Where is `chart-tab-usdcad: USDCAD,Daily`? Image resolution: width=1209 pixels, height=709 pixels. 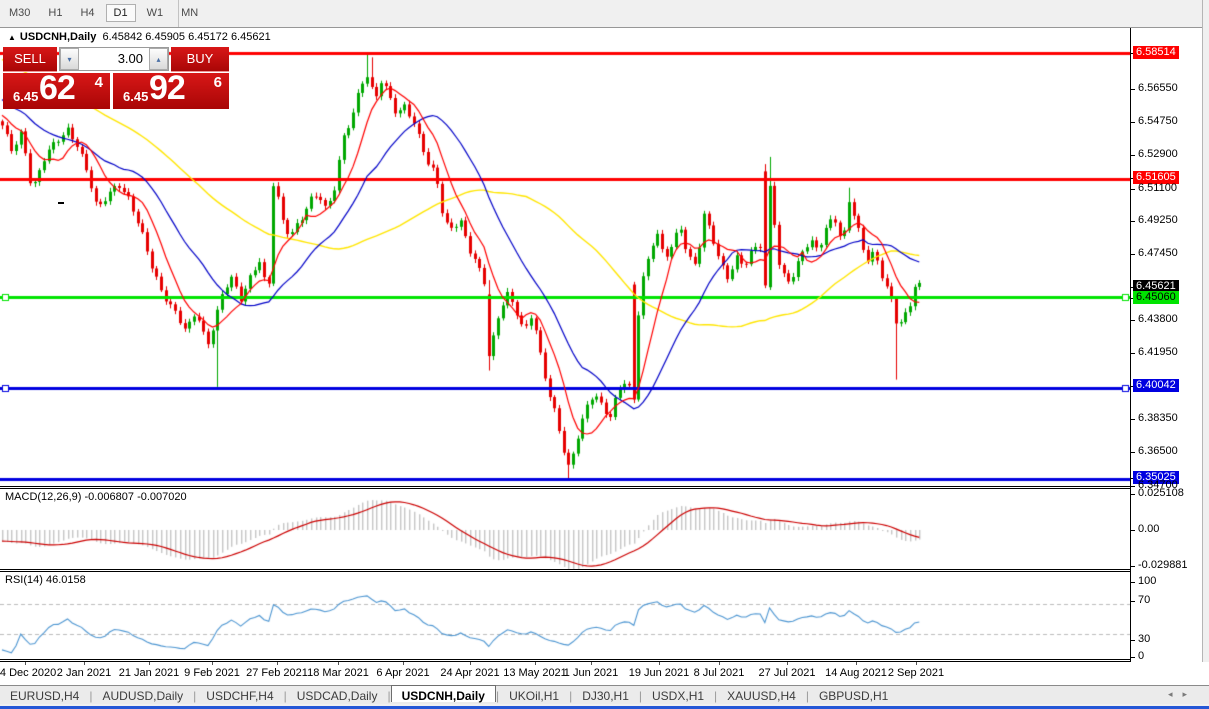
chart-tab-usdcad: USDCAD,Daily is located at coordinates (337, 695).